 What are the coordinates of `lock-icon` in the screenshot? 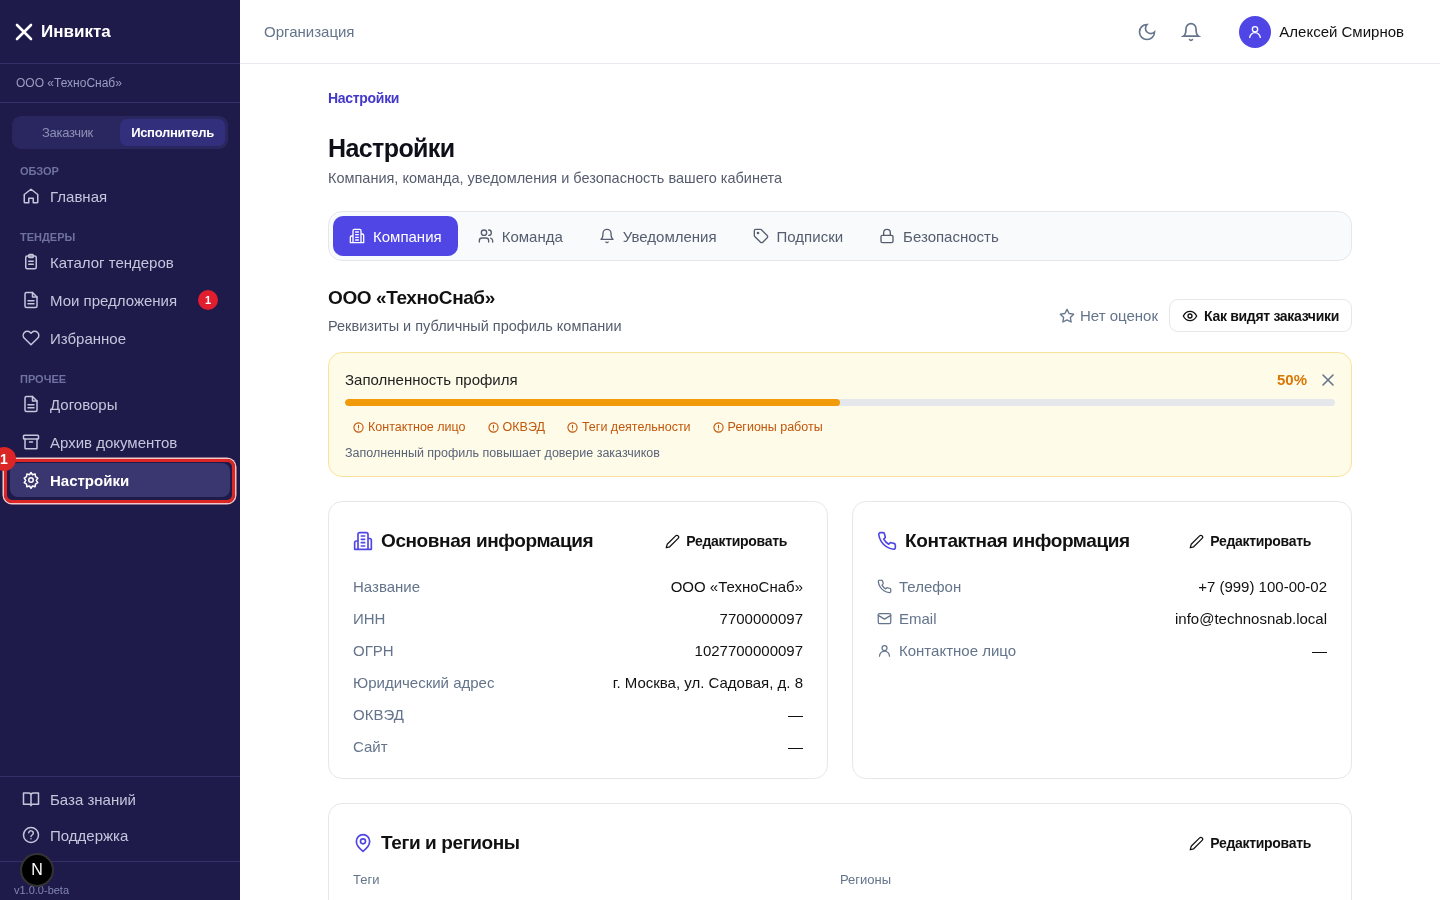 It's located at (887, 236).